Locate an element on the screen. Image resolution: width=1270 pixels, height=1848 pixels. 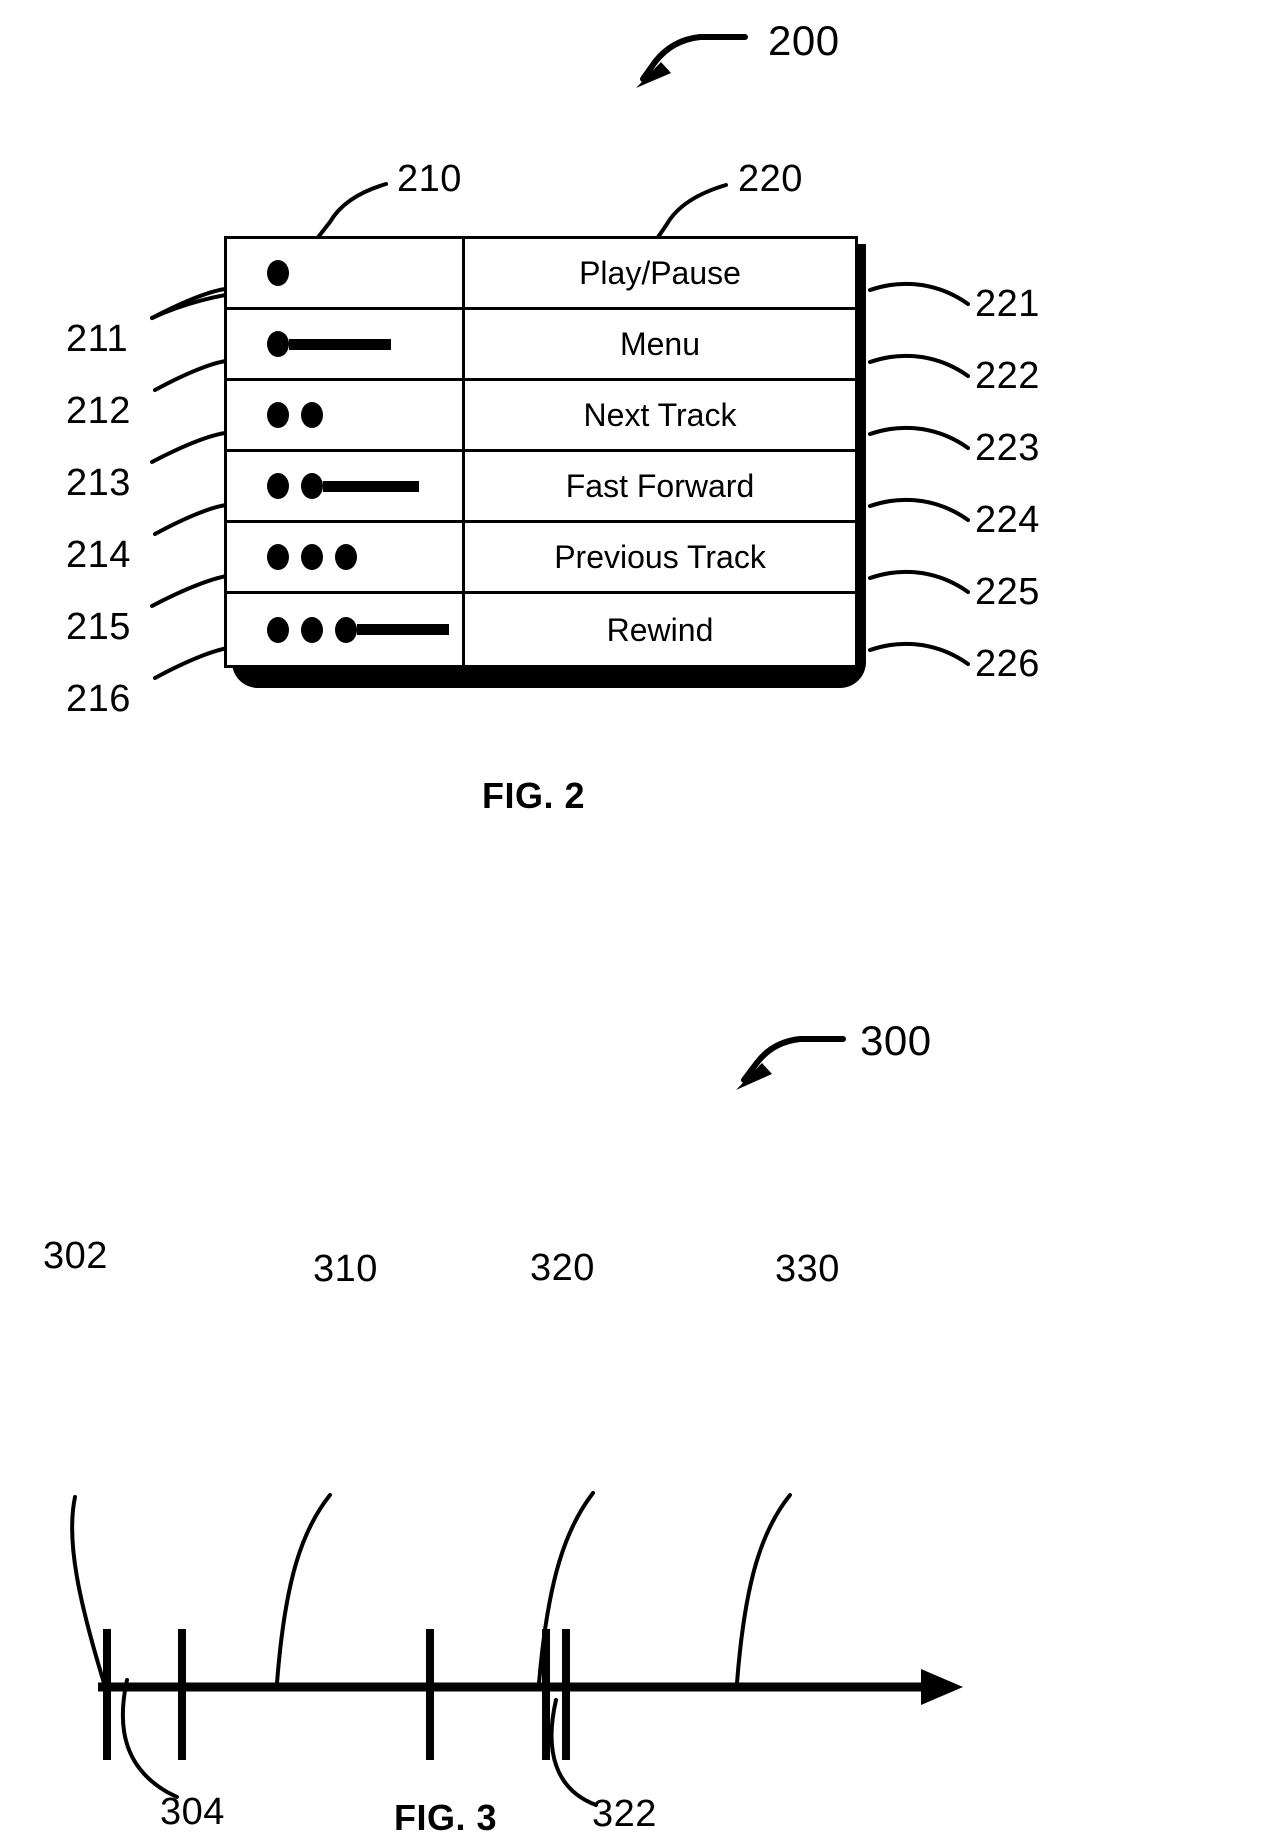
ref-225-label: 225 is located at coordinates (1007, 592).